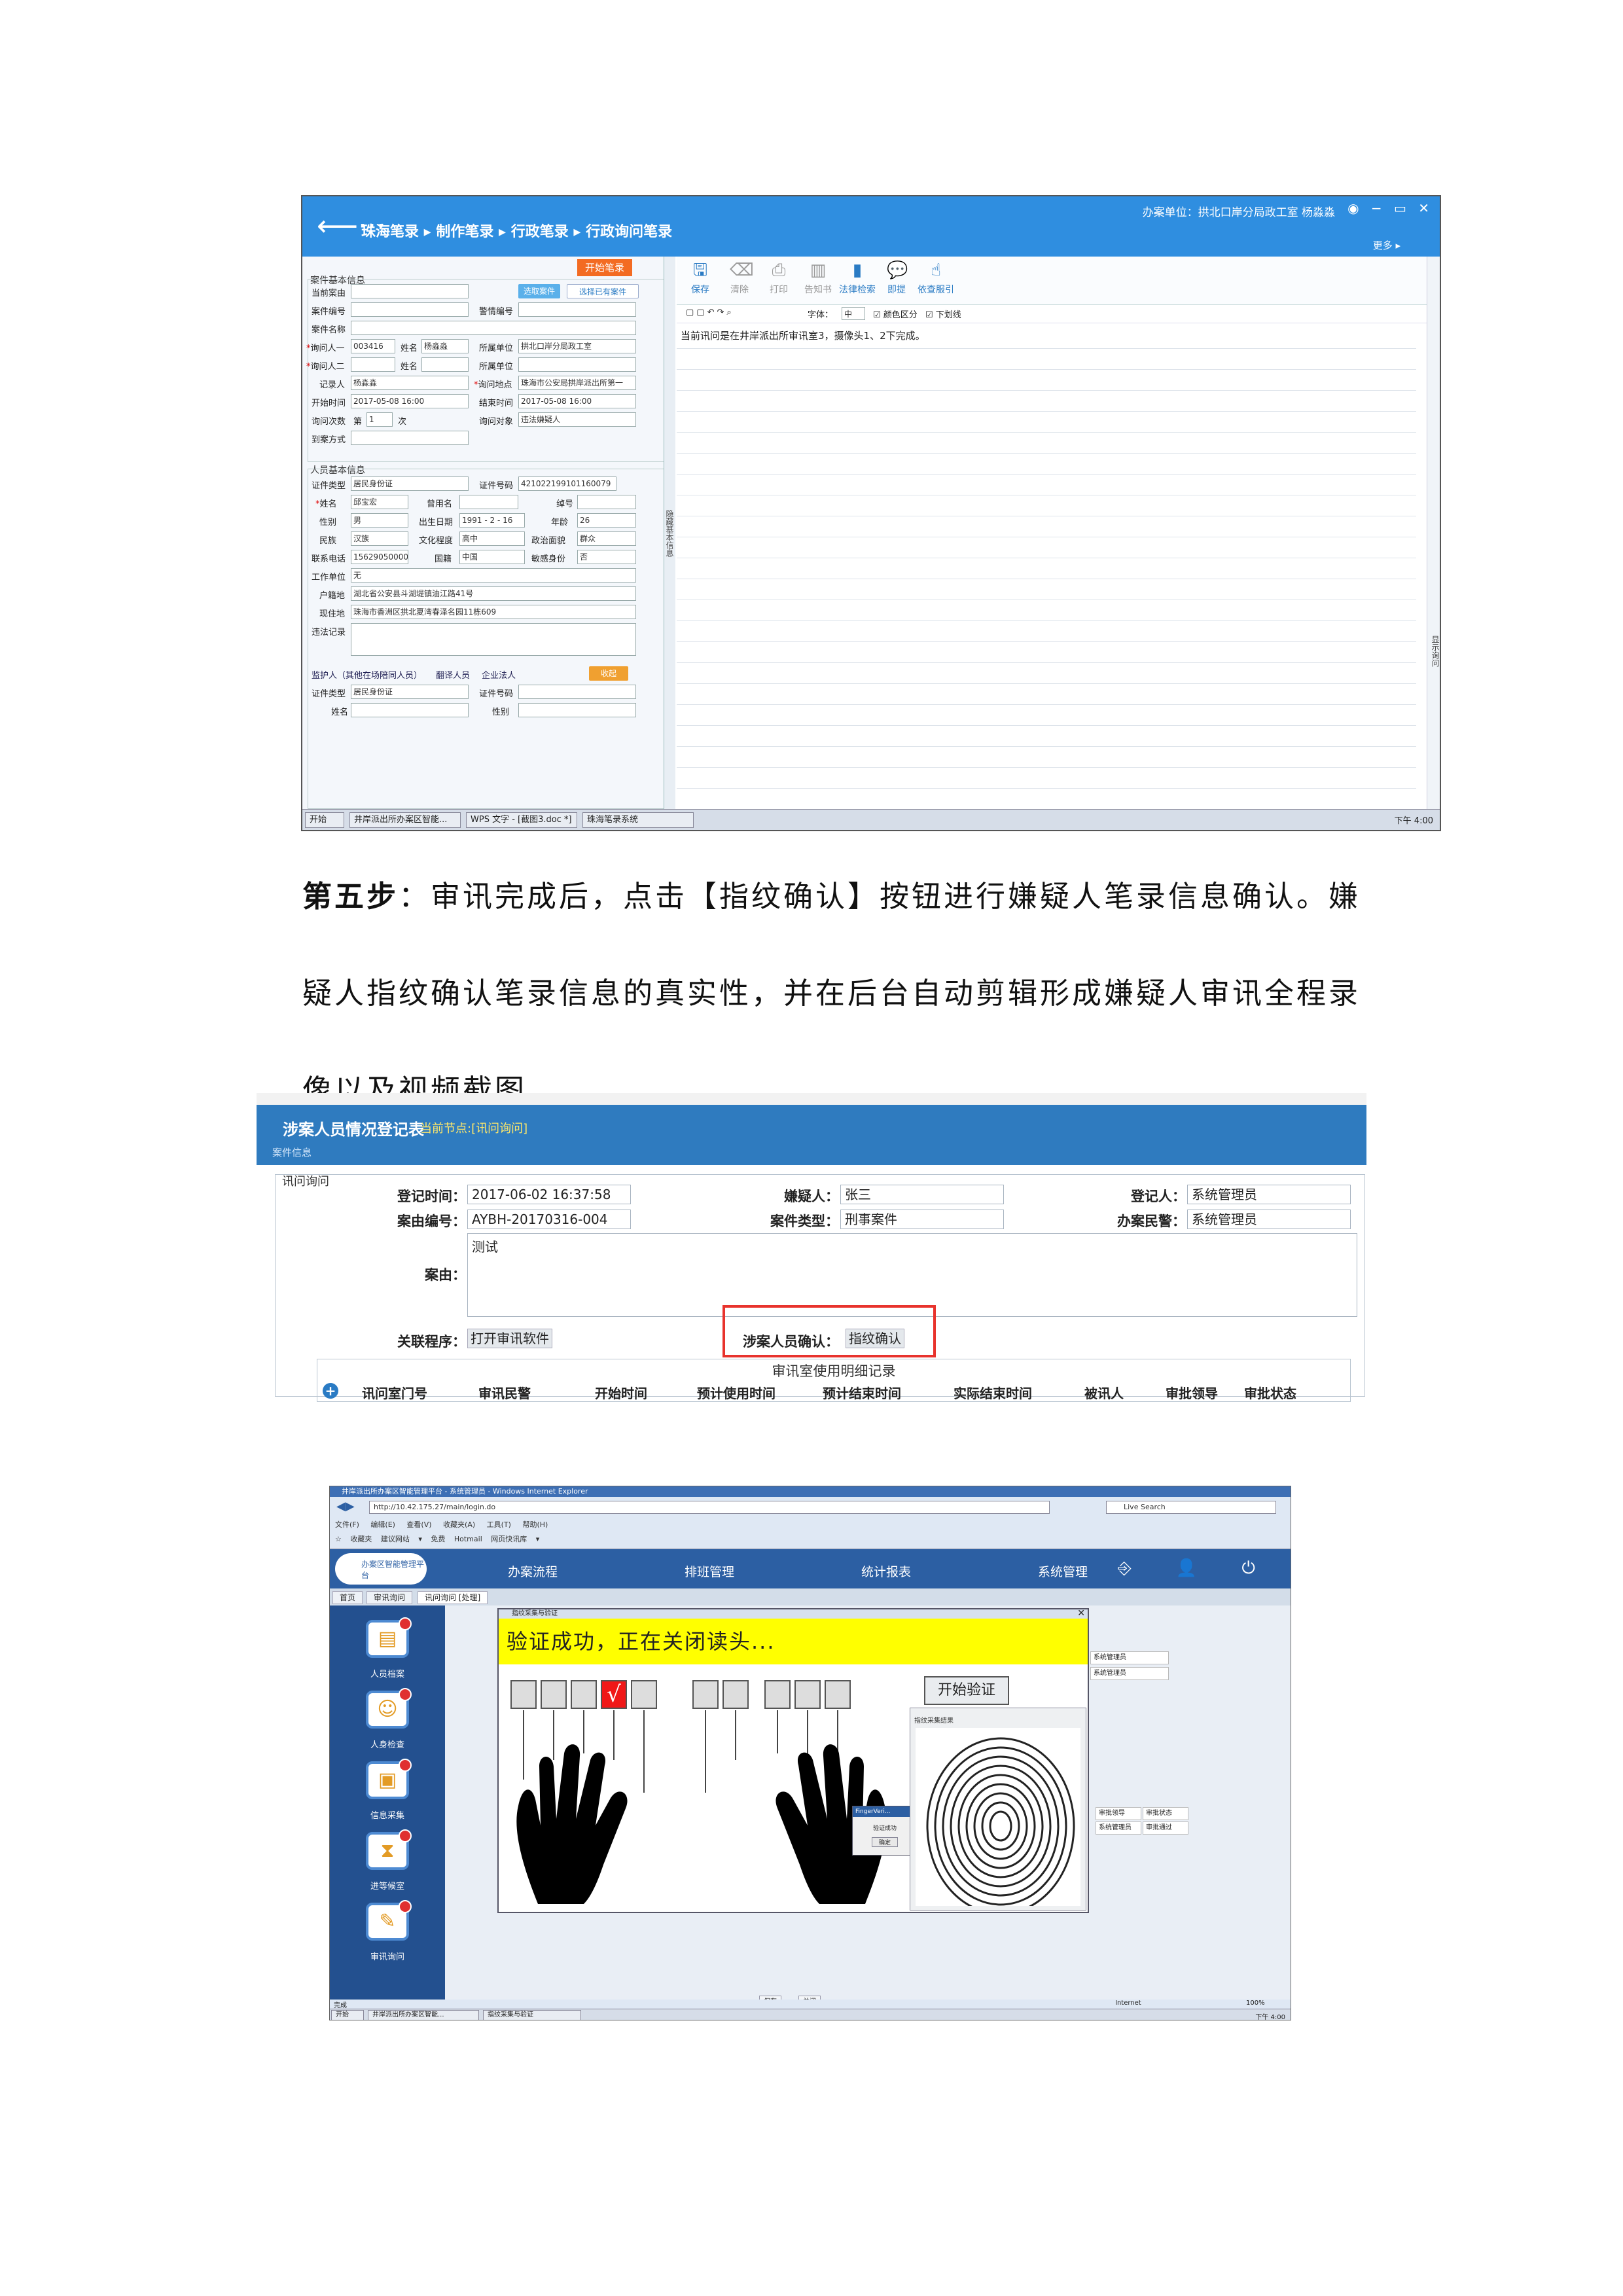 The width and height of the screenshot is (1623, 2296). What do you see at coordinates (379, 557) in the screenshot?
I see `phone-field: 15629050000` at bounding box center [379, 557].